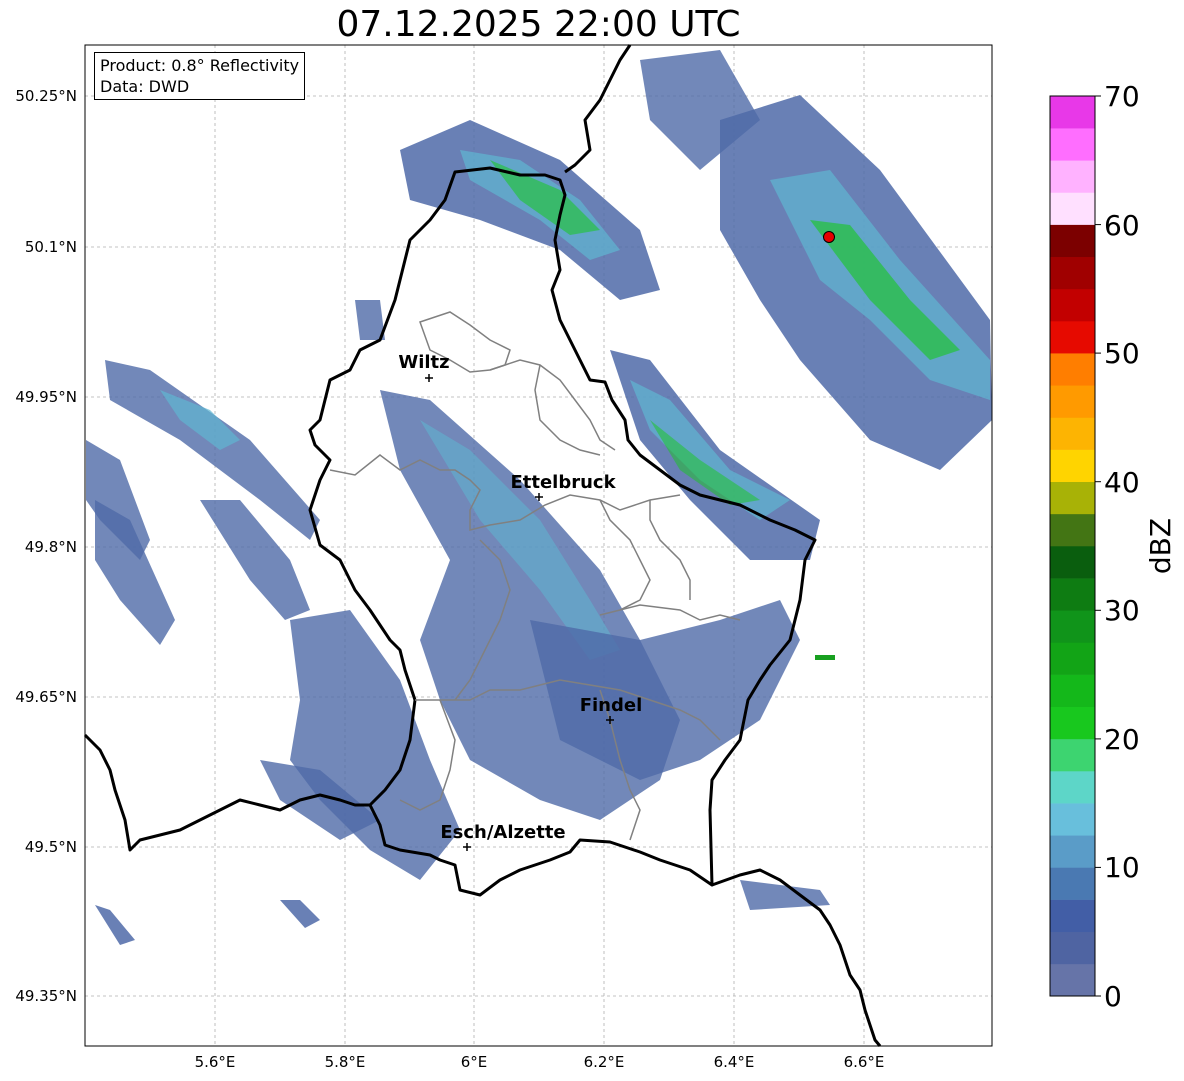 The height and width of the screenshot is (1081, 1184). What do you see at coordinates (604, 1062) in the screenshot?
I see `lon-tick: 6.2°E` at bounding box center [604, 1062].